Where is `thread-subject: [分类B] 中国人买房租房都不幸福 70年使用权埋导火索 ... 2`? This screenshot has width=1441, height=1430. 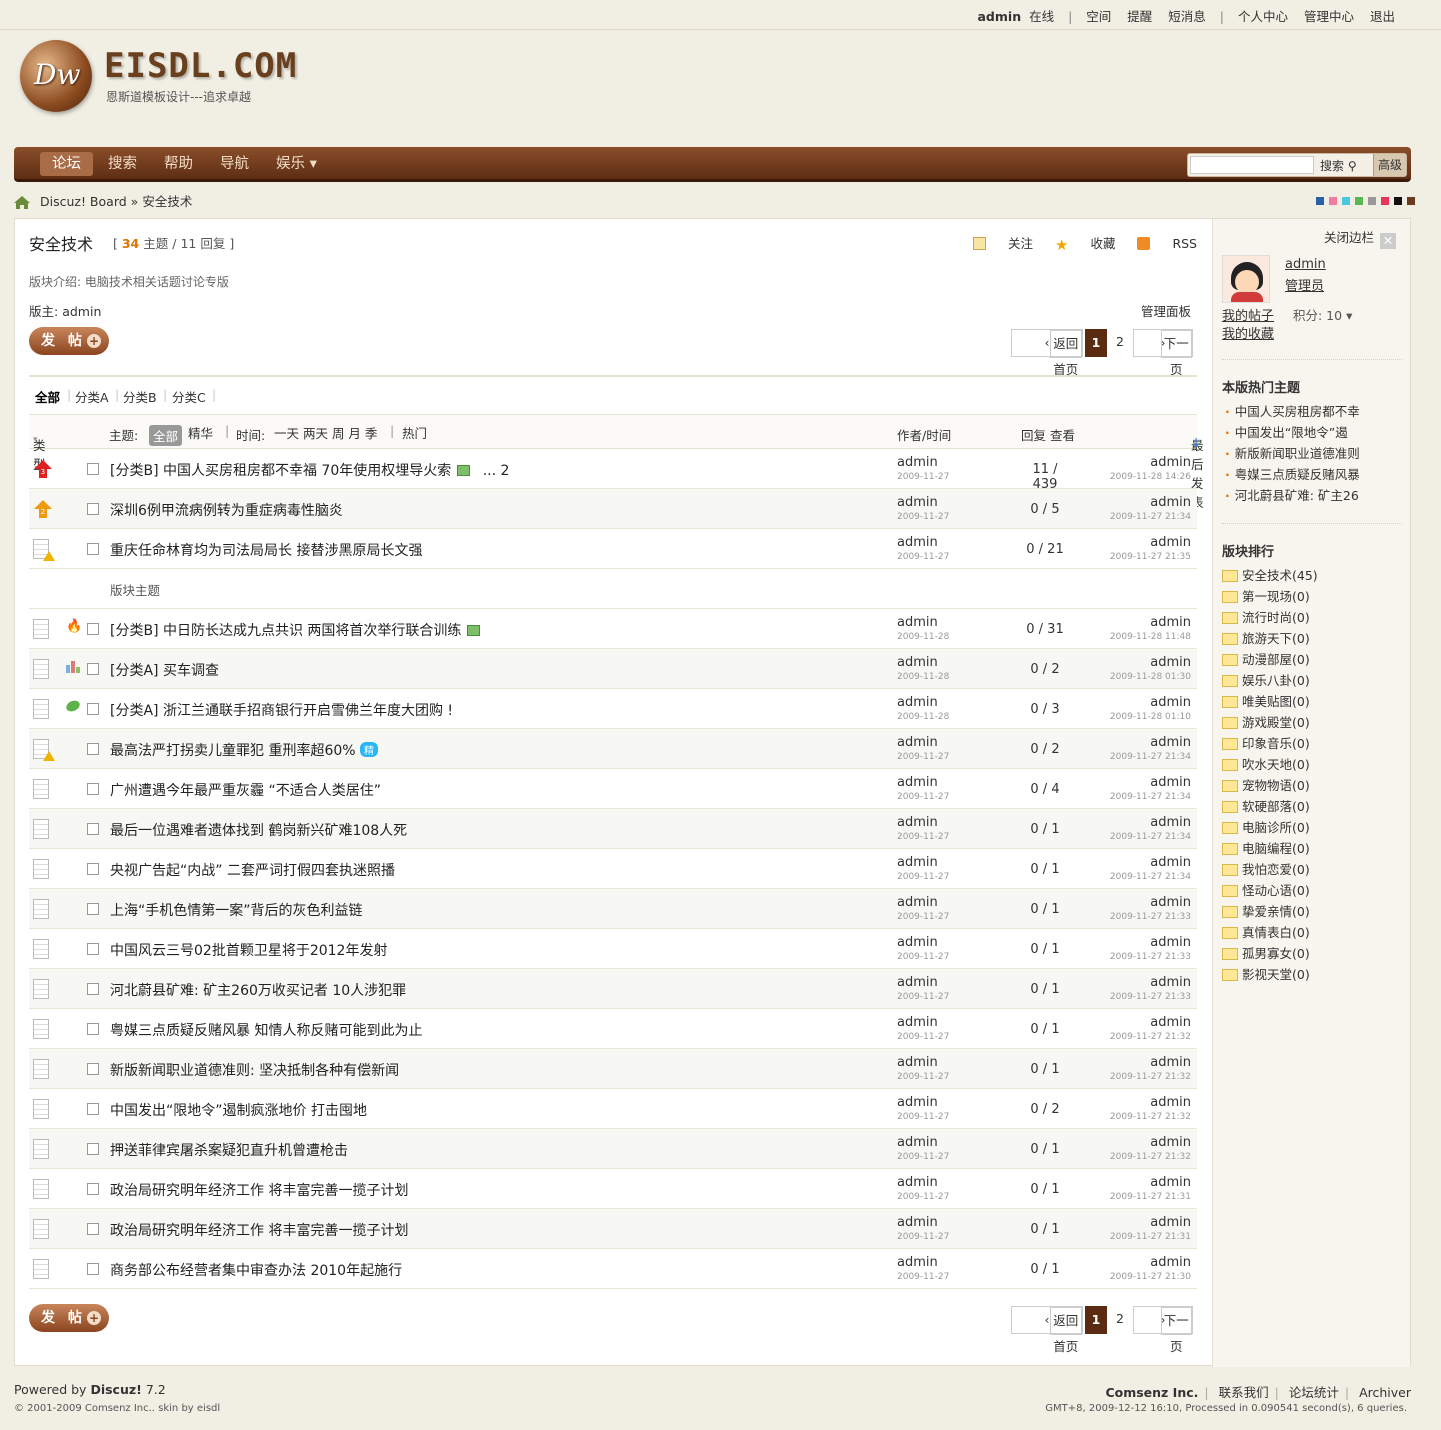 thread-subject: [分类B] 中国人买房租房都不幸福 70年使用权埋导火索 ... 2 is located at coordinates (309, 470).